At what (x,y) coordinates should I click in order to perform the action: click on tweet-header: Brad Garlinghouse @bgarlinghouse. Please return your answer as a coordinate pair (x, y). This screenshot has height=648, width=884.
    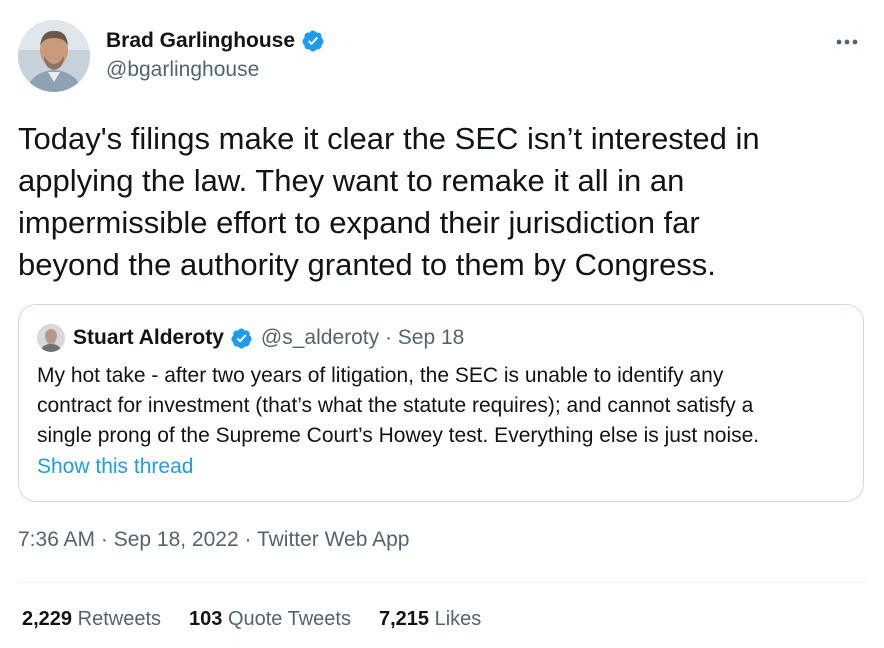
    Looking at the image, I should click on (442, 58).